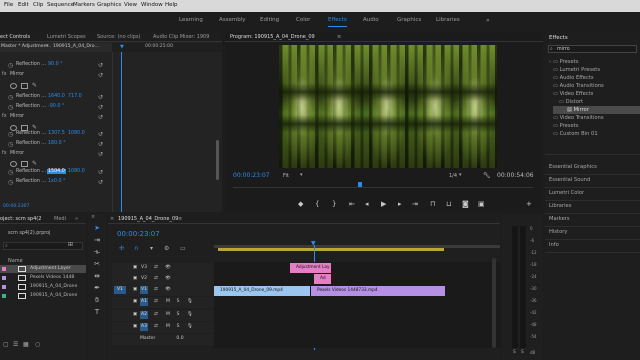 The height and width of the screenshot is (360, 640). What do you see at coordinates (529, 204) in the screenshot?
I see `add-button-icon: +` at bounding box center [529, 204].